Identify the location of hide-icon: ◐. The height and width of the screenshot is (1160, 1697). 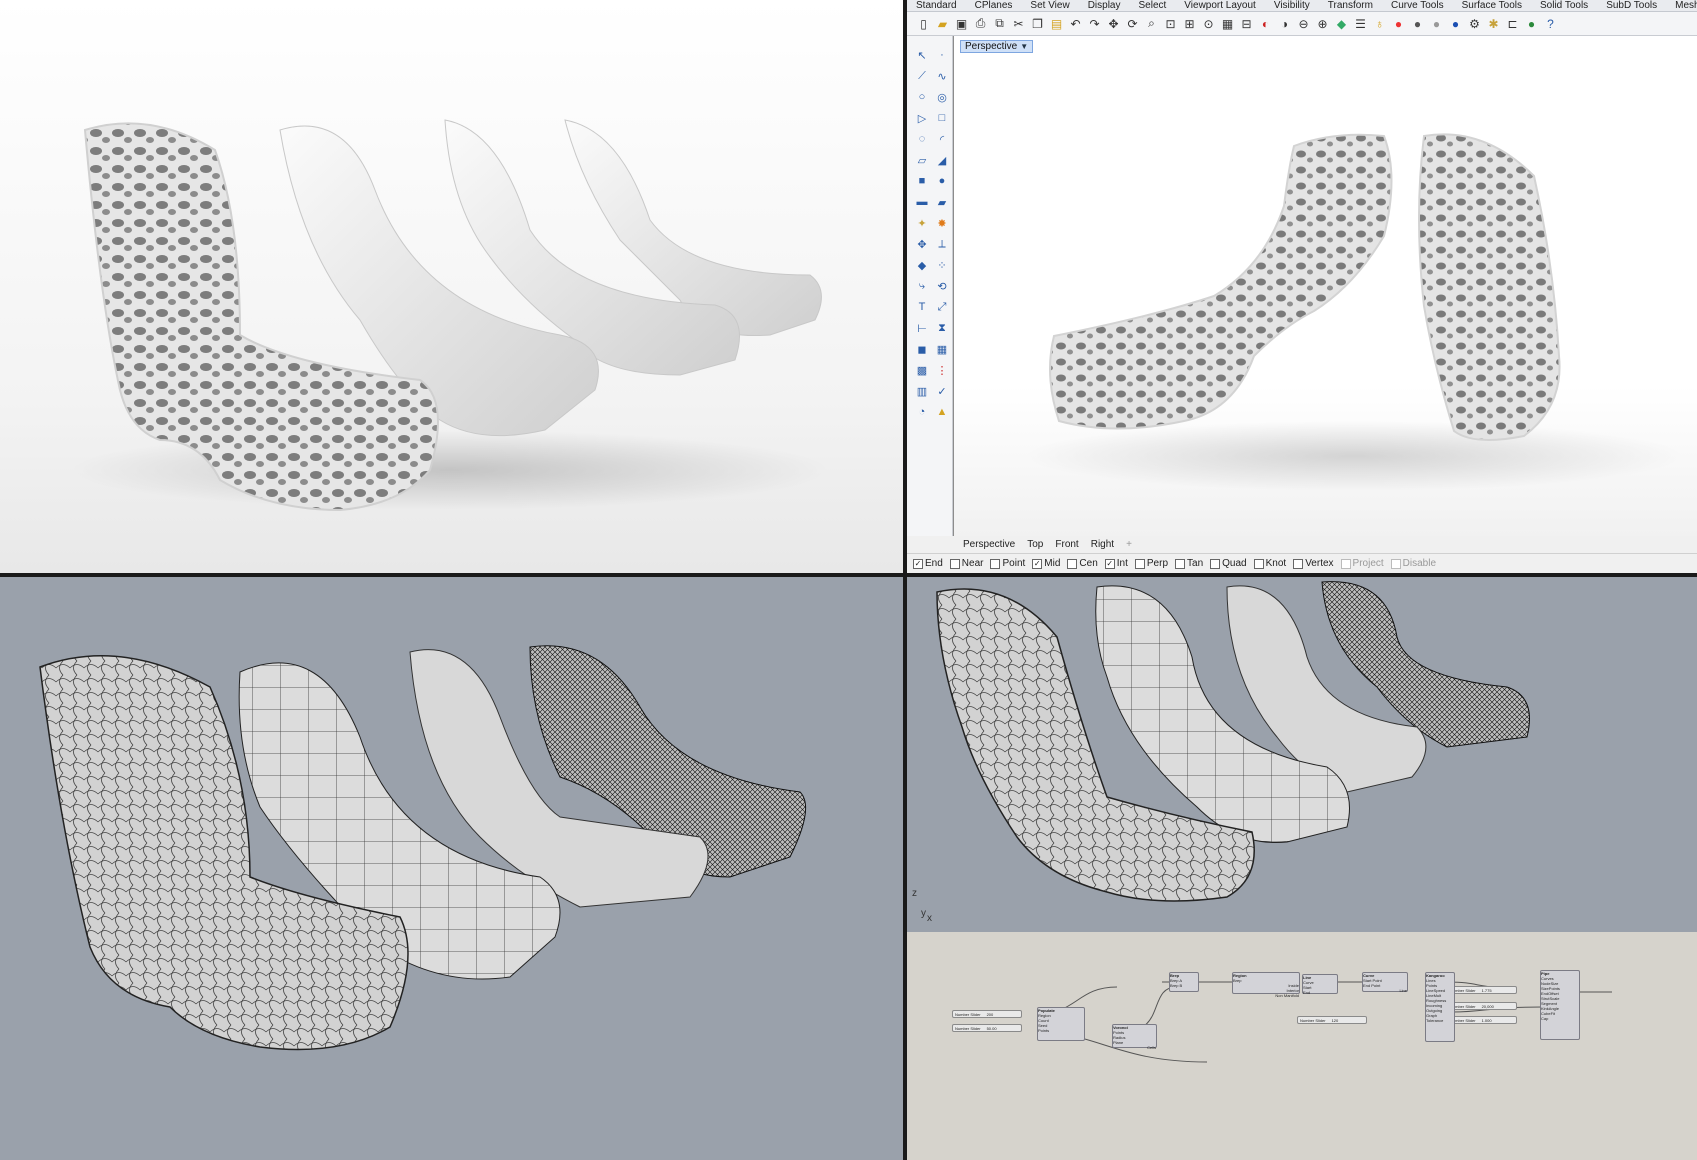
(1265, 23).